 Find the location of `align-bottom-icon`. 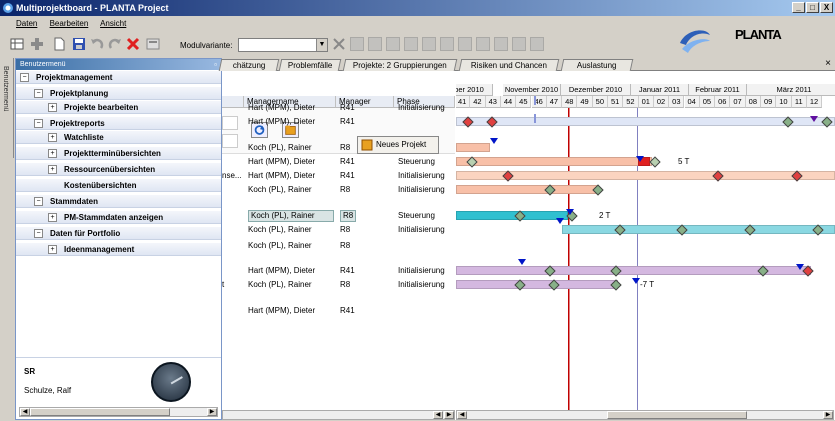

align-bottom-icon is located at coordinates (411, 44).